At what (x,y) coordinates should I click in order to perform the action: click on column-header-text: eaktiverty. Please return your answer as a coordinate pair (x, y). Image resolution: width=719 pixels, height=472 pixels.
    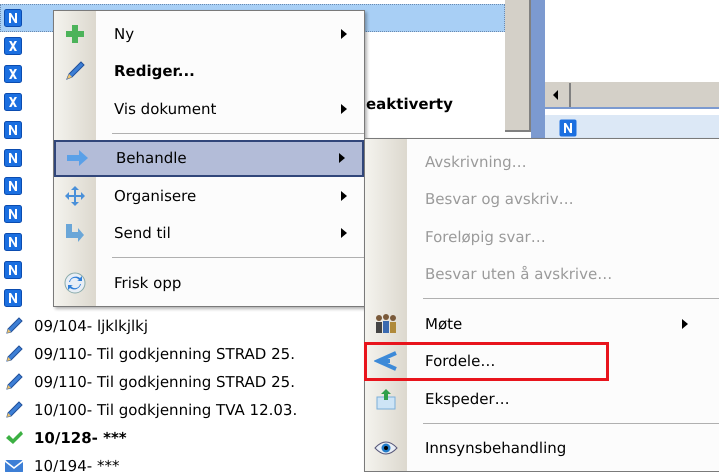
    Looking at the image, I should click on (409, 104).